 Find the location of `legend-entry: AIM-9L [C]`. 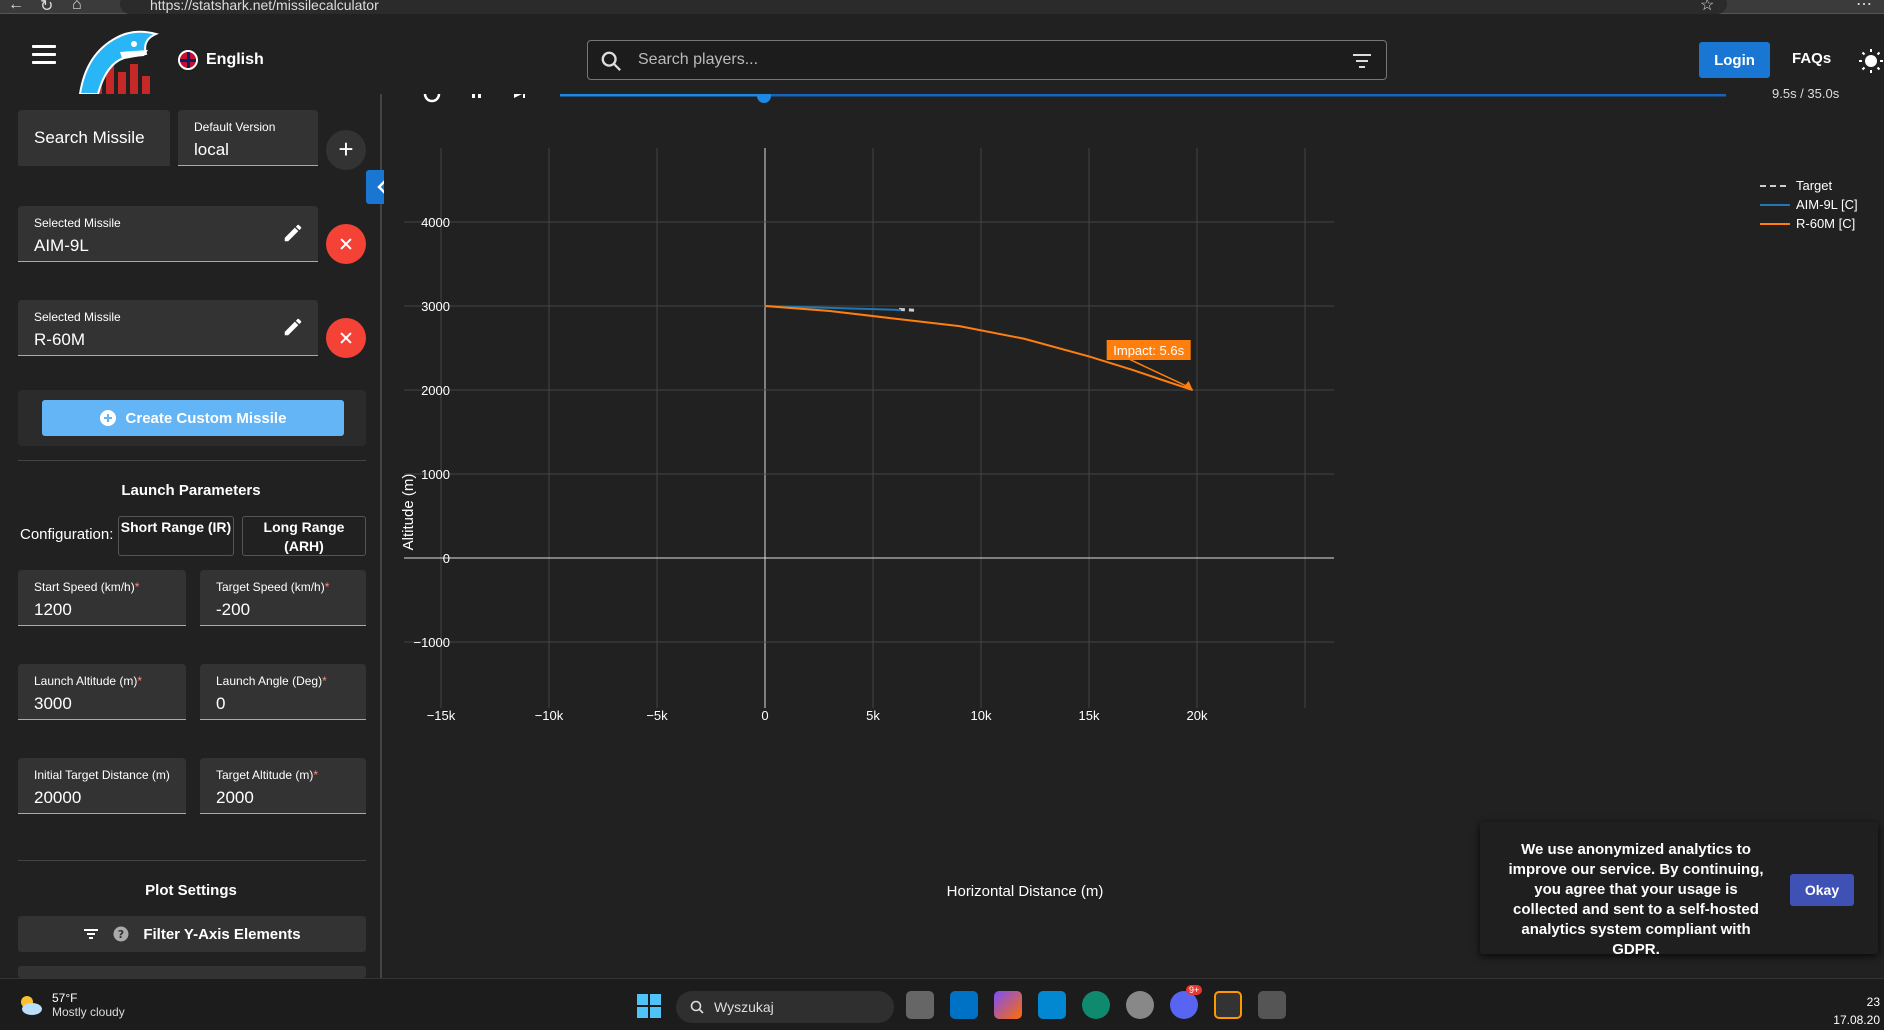

legend-entry: AIM-9L [C] is located at coordinates (1827, 204).